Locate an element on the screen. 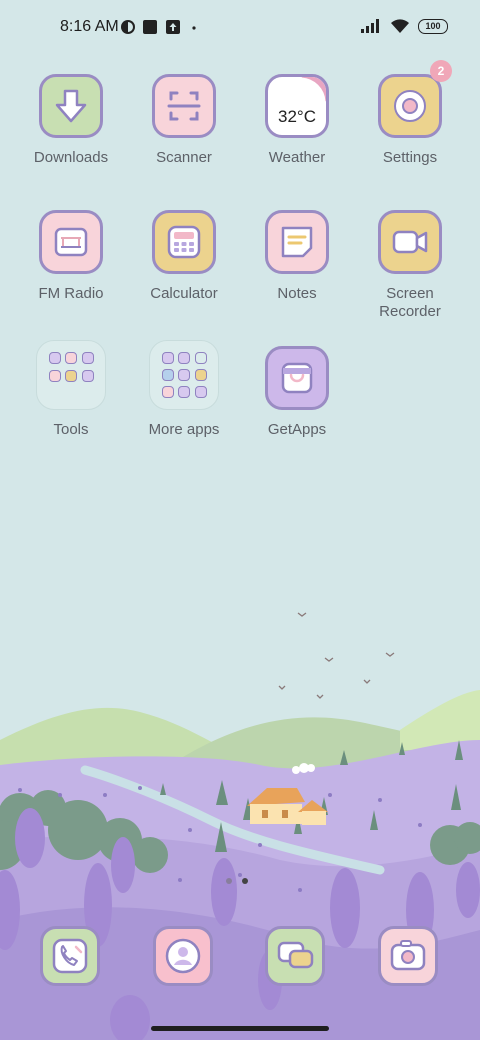 The width and height of the screenshot is (480, 1040). calculator-icon is located at coordinates (184, 242).